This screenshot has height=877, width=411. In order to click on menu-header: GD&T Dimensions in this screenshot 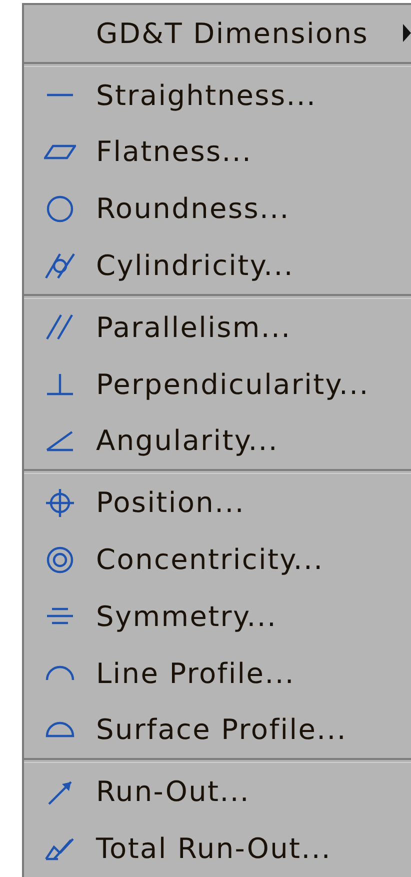, I will do `click(217, 33)`.